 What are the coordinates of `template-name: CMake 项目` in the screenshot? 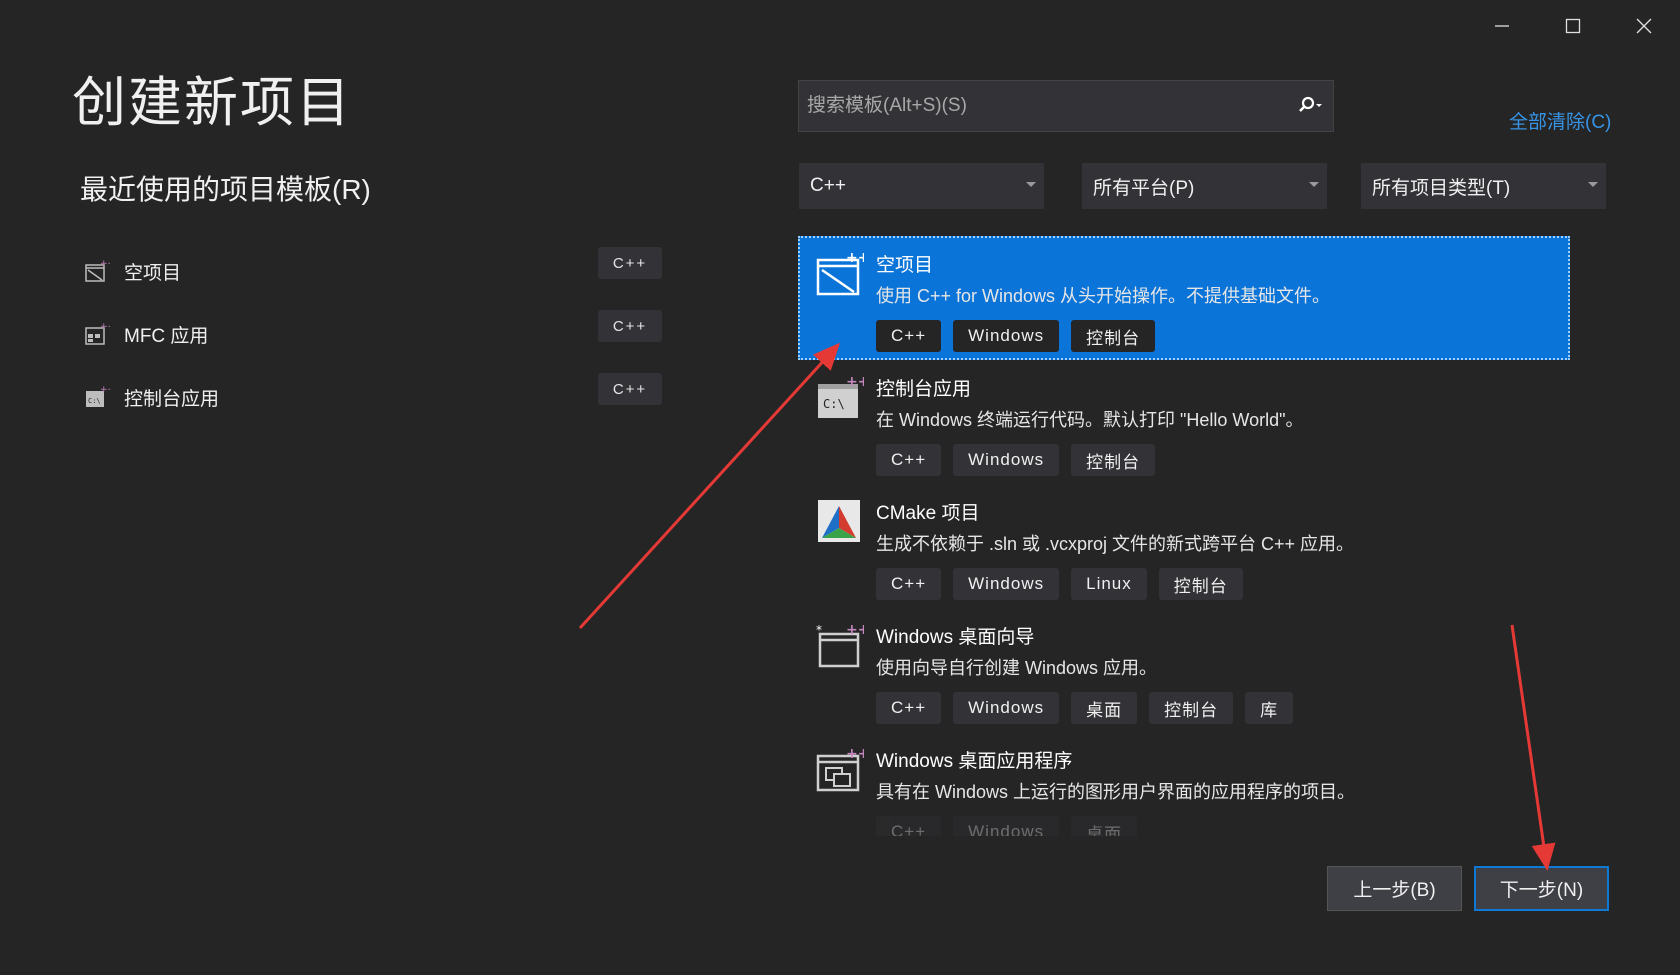 It's located at (928, 513).